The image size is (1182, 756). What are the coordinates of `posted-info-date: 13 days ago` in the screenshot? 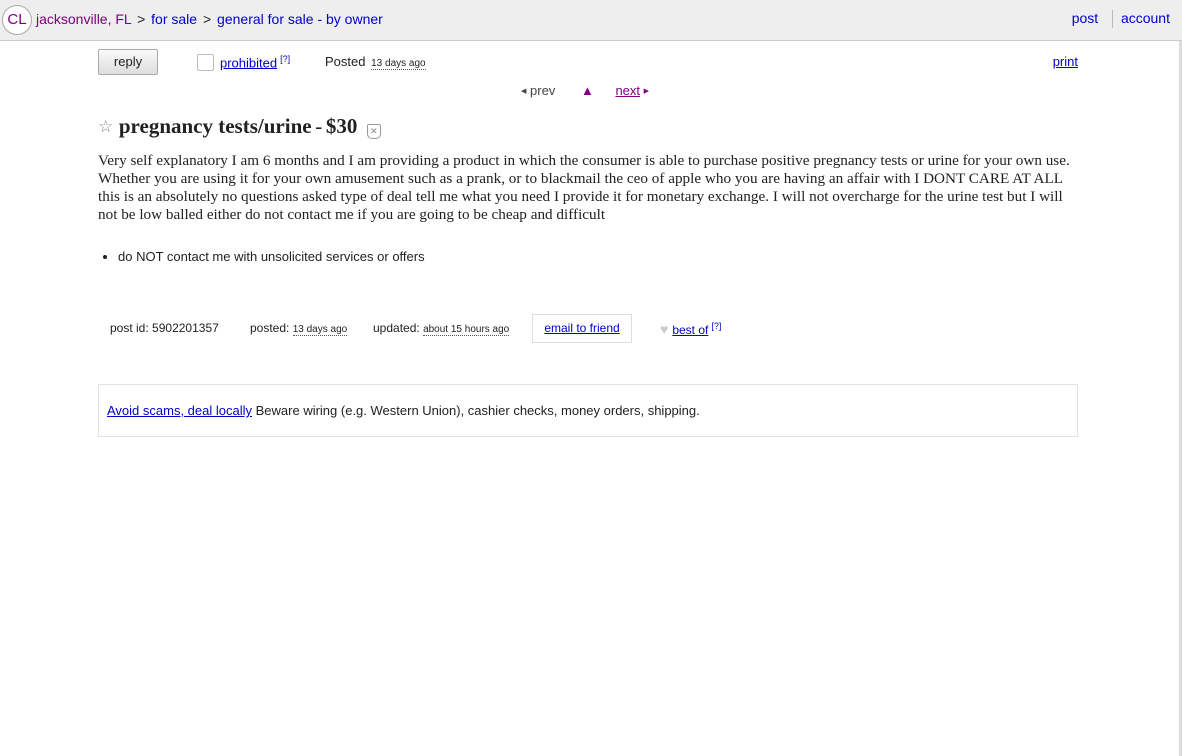 It's located at (320, 330).